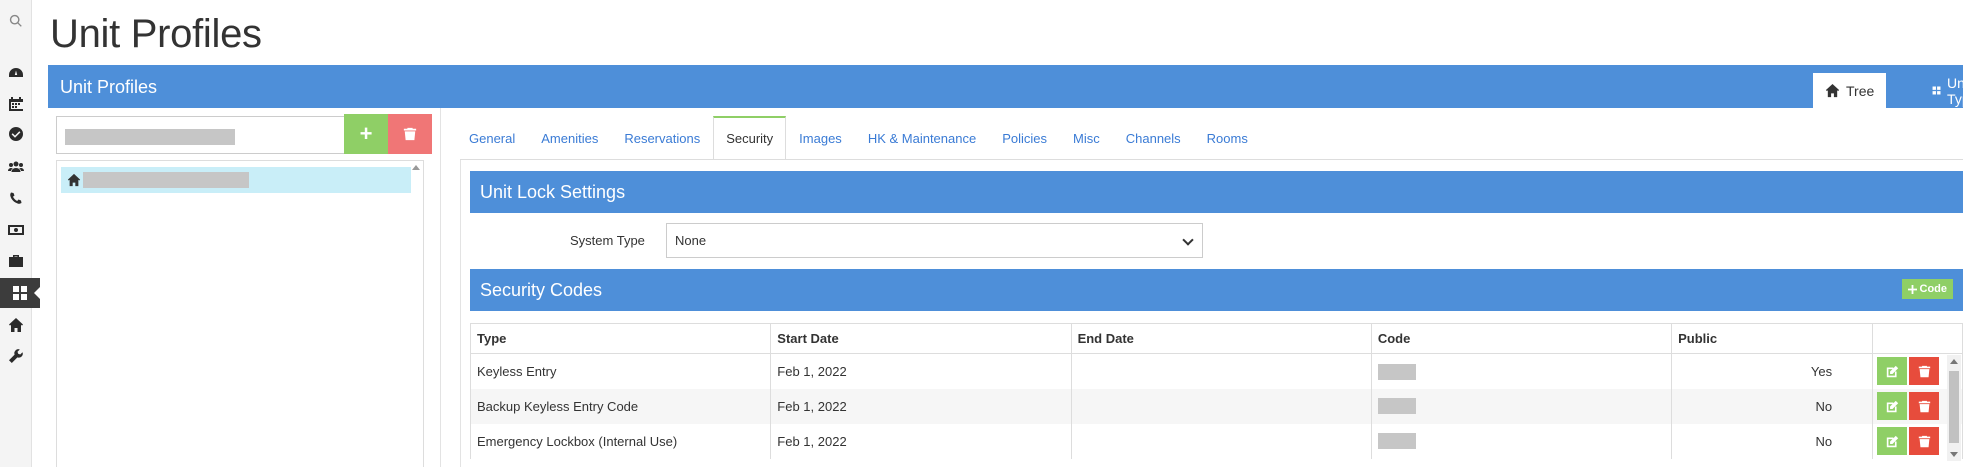  Describe the element at coordinates (662, 138) in the screenshot. I see `tab-reservations: Reservations` at that location.